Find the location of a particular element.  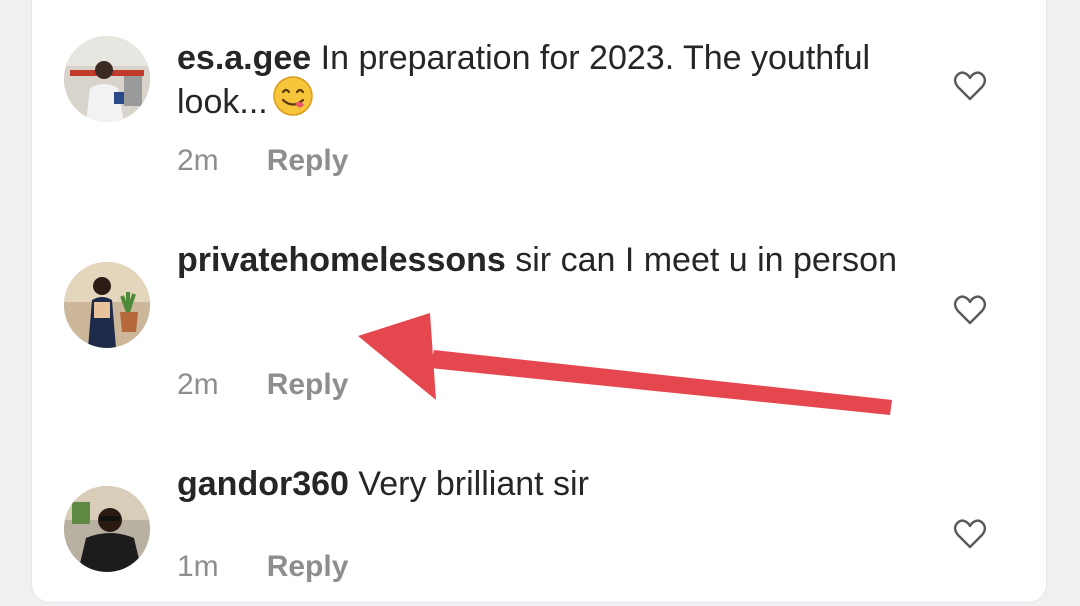

comment-text: gandor360 Very brilliant sir is located at coordinates (537, 484).